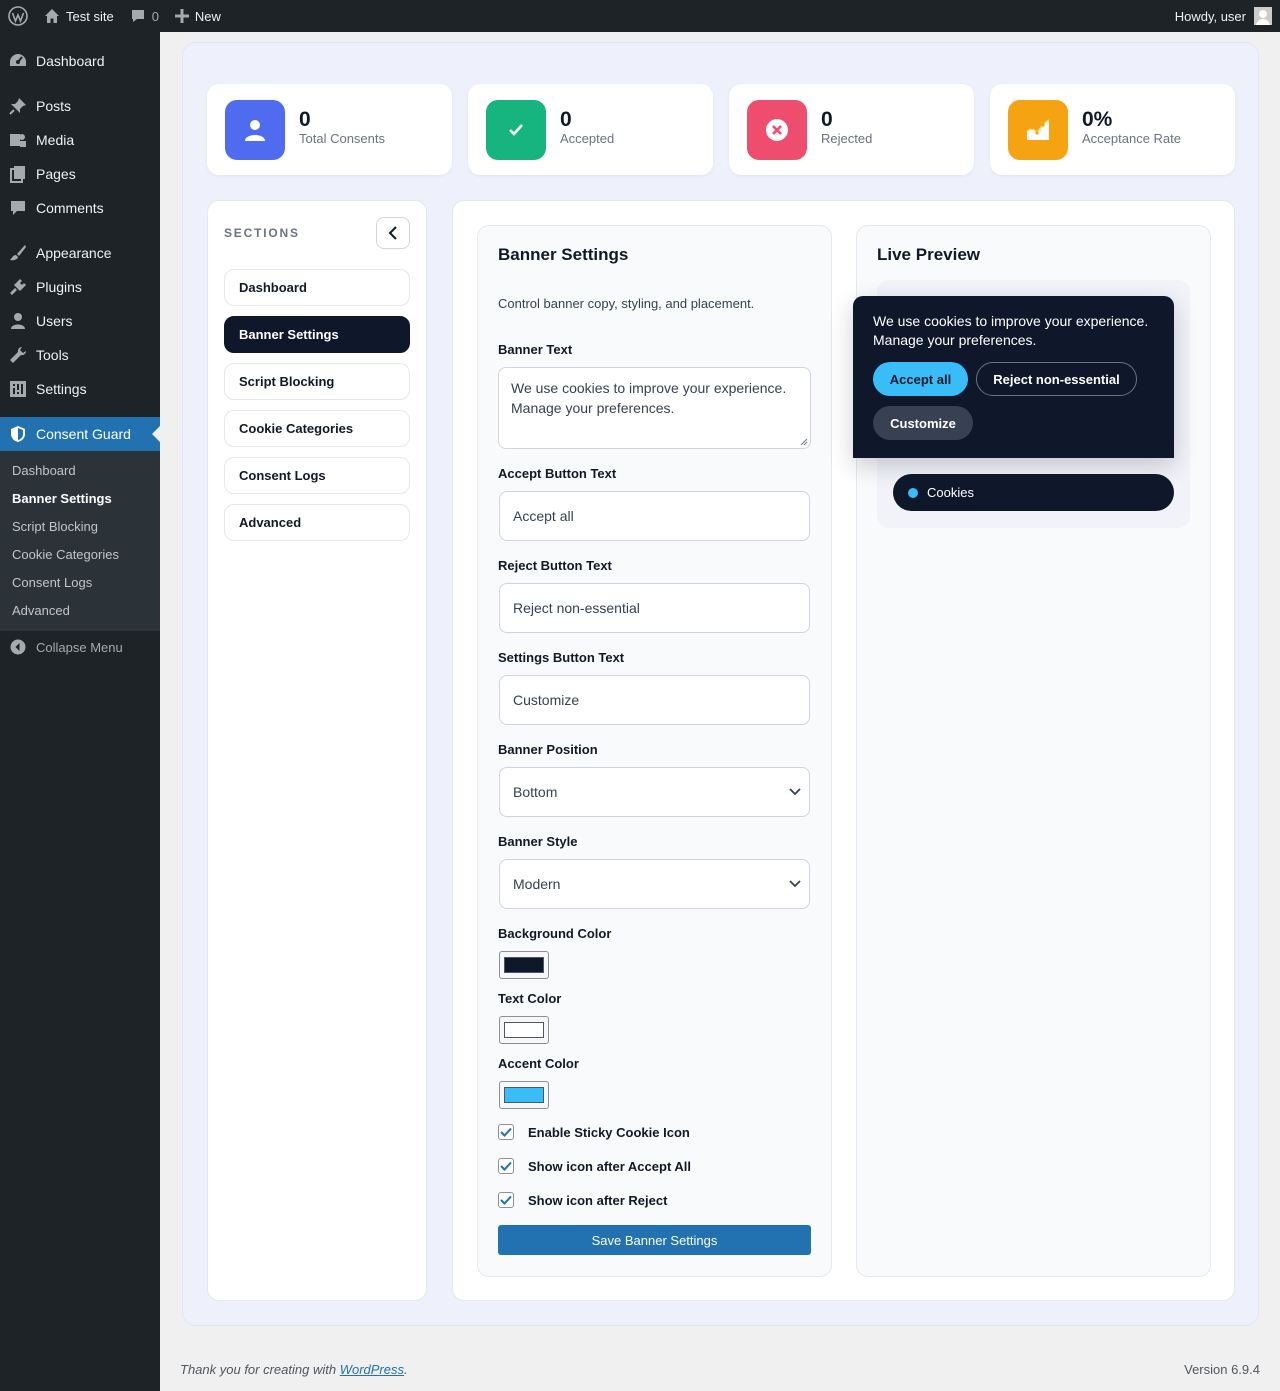 The width and height of the screenshot is (1280, 1391). Describe the element at coordinates (65, 554) in the screenshot. I see `submenu-item-cookie-categories: Cookie Categories` at that location.